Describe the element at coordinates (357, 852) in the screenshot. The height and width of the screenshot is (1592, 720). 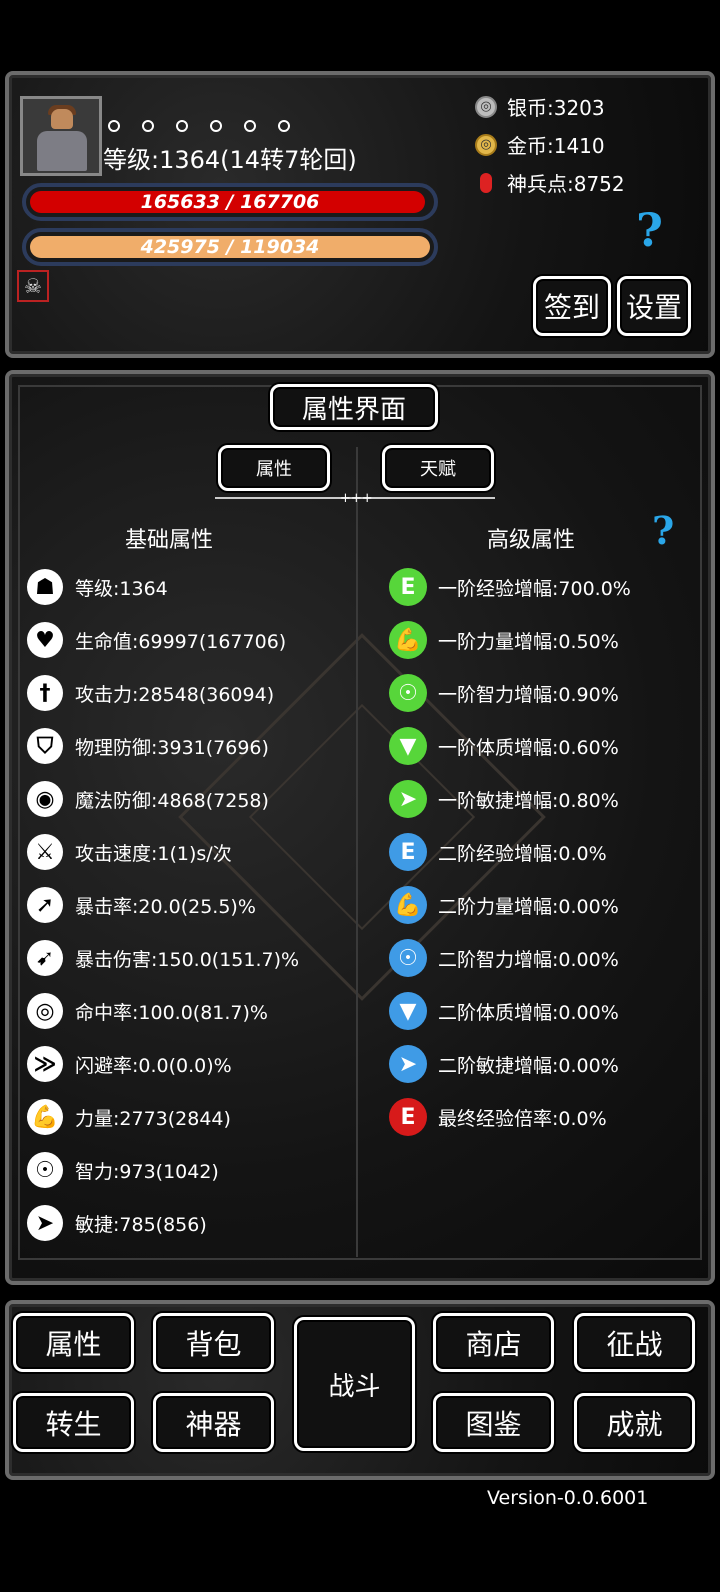
I see `center-divider` at that location.